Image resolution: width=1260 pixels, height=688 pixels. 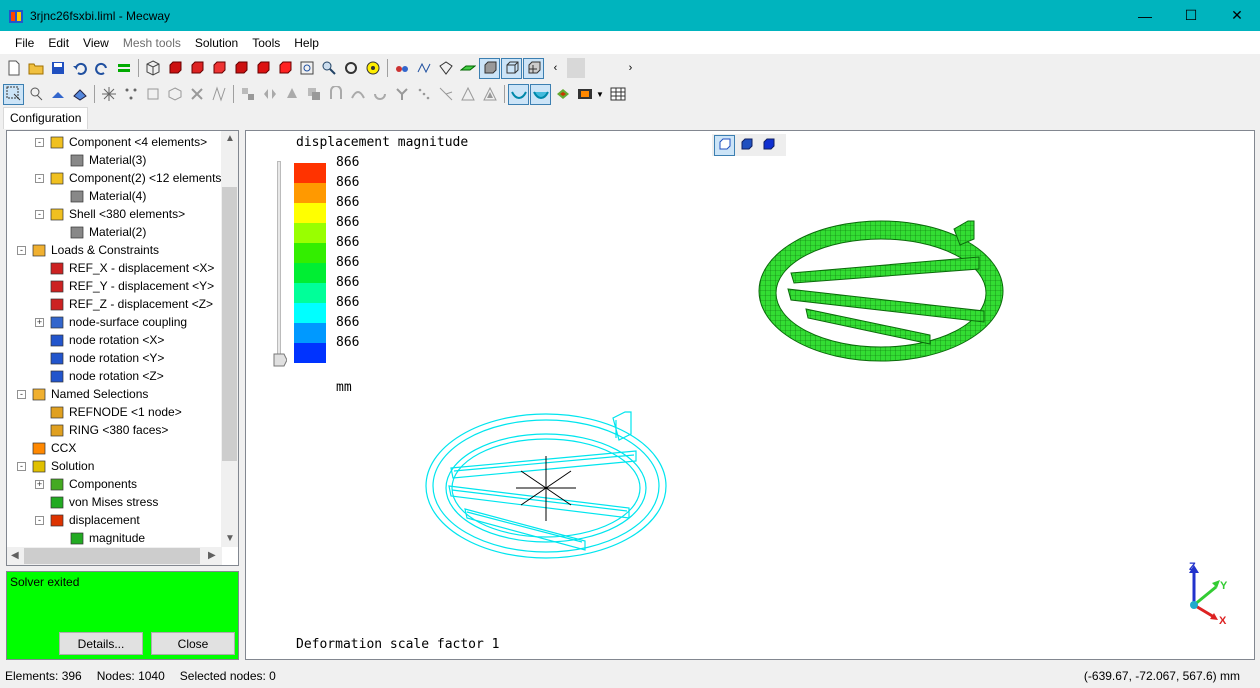 What do you see at coordinates (584, 94) in the screenshot?
I see `animation-icon` at bounding box center [584, 94].